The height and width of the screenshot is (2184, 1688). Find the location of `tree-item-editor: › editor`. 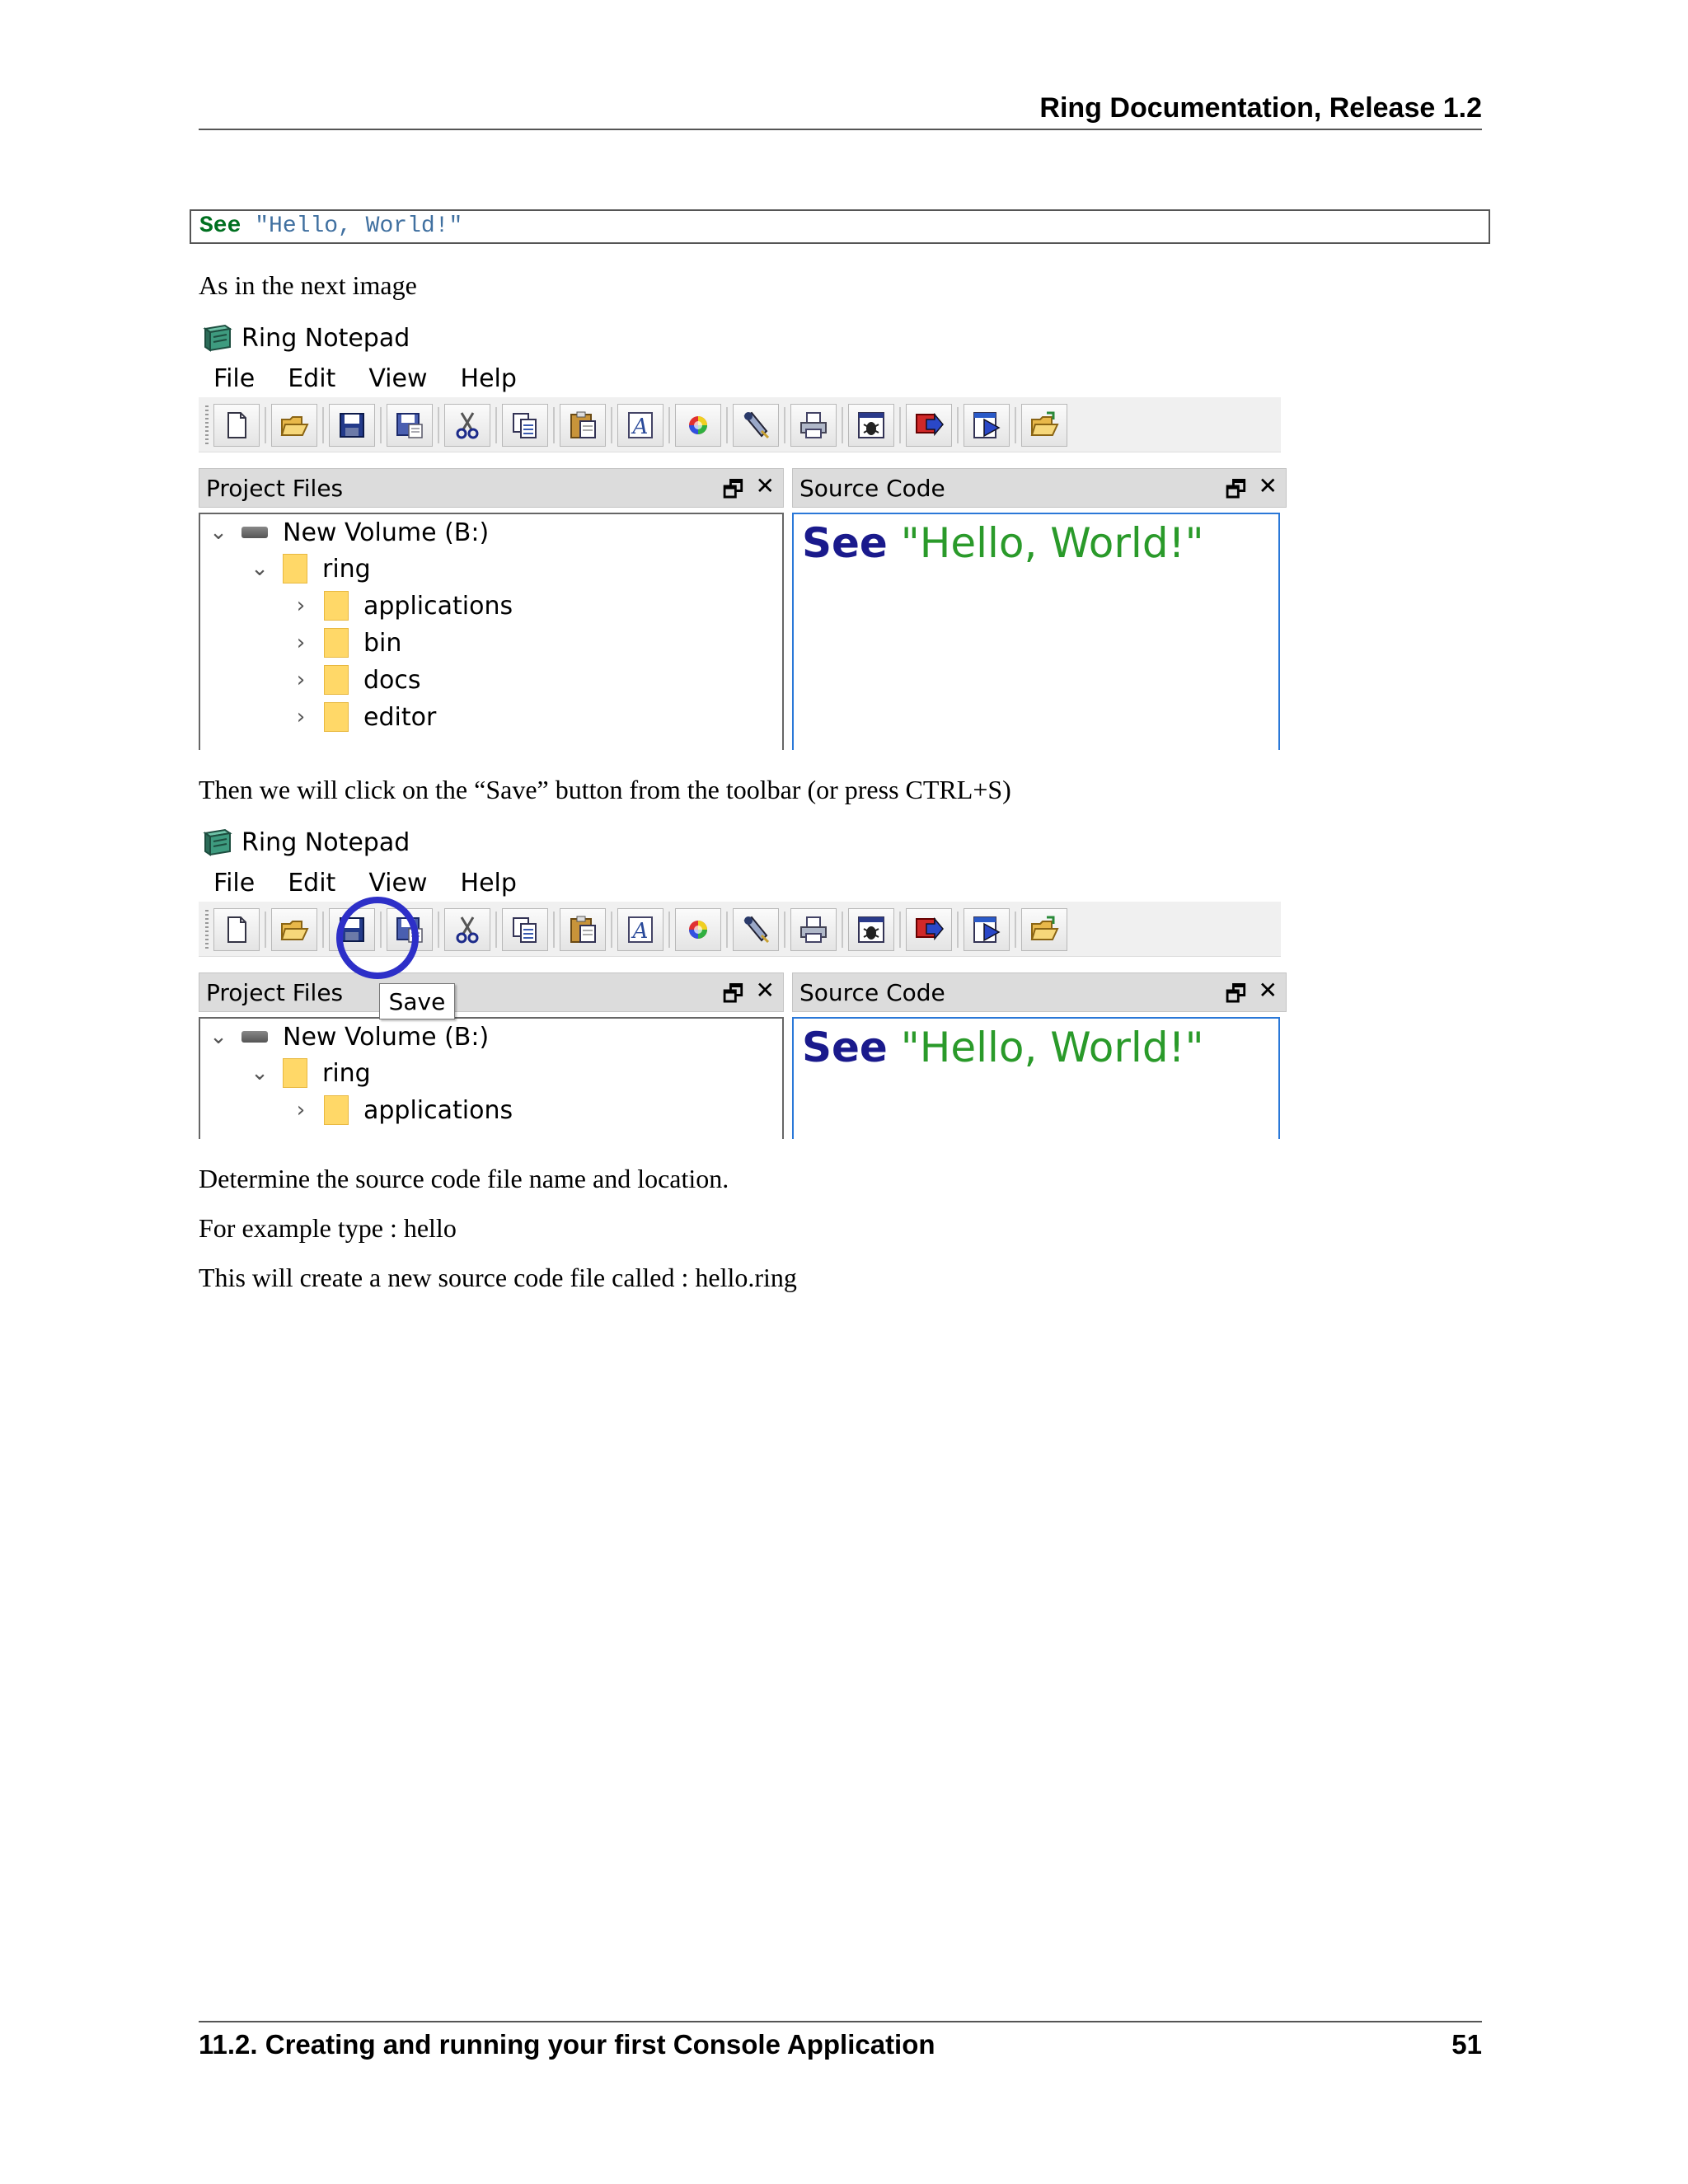

tree-item-editor: › editor is located at coordinates (364, 717).